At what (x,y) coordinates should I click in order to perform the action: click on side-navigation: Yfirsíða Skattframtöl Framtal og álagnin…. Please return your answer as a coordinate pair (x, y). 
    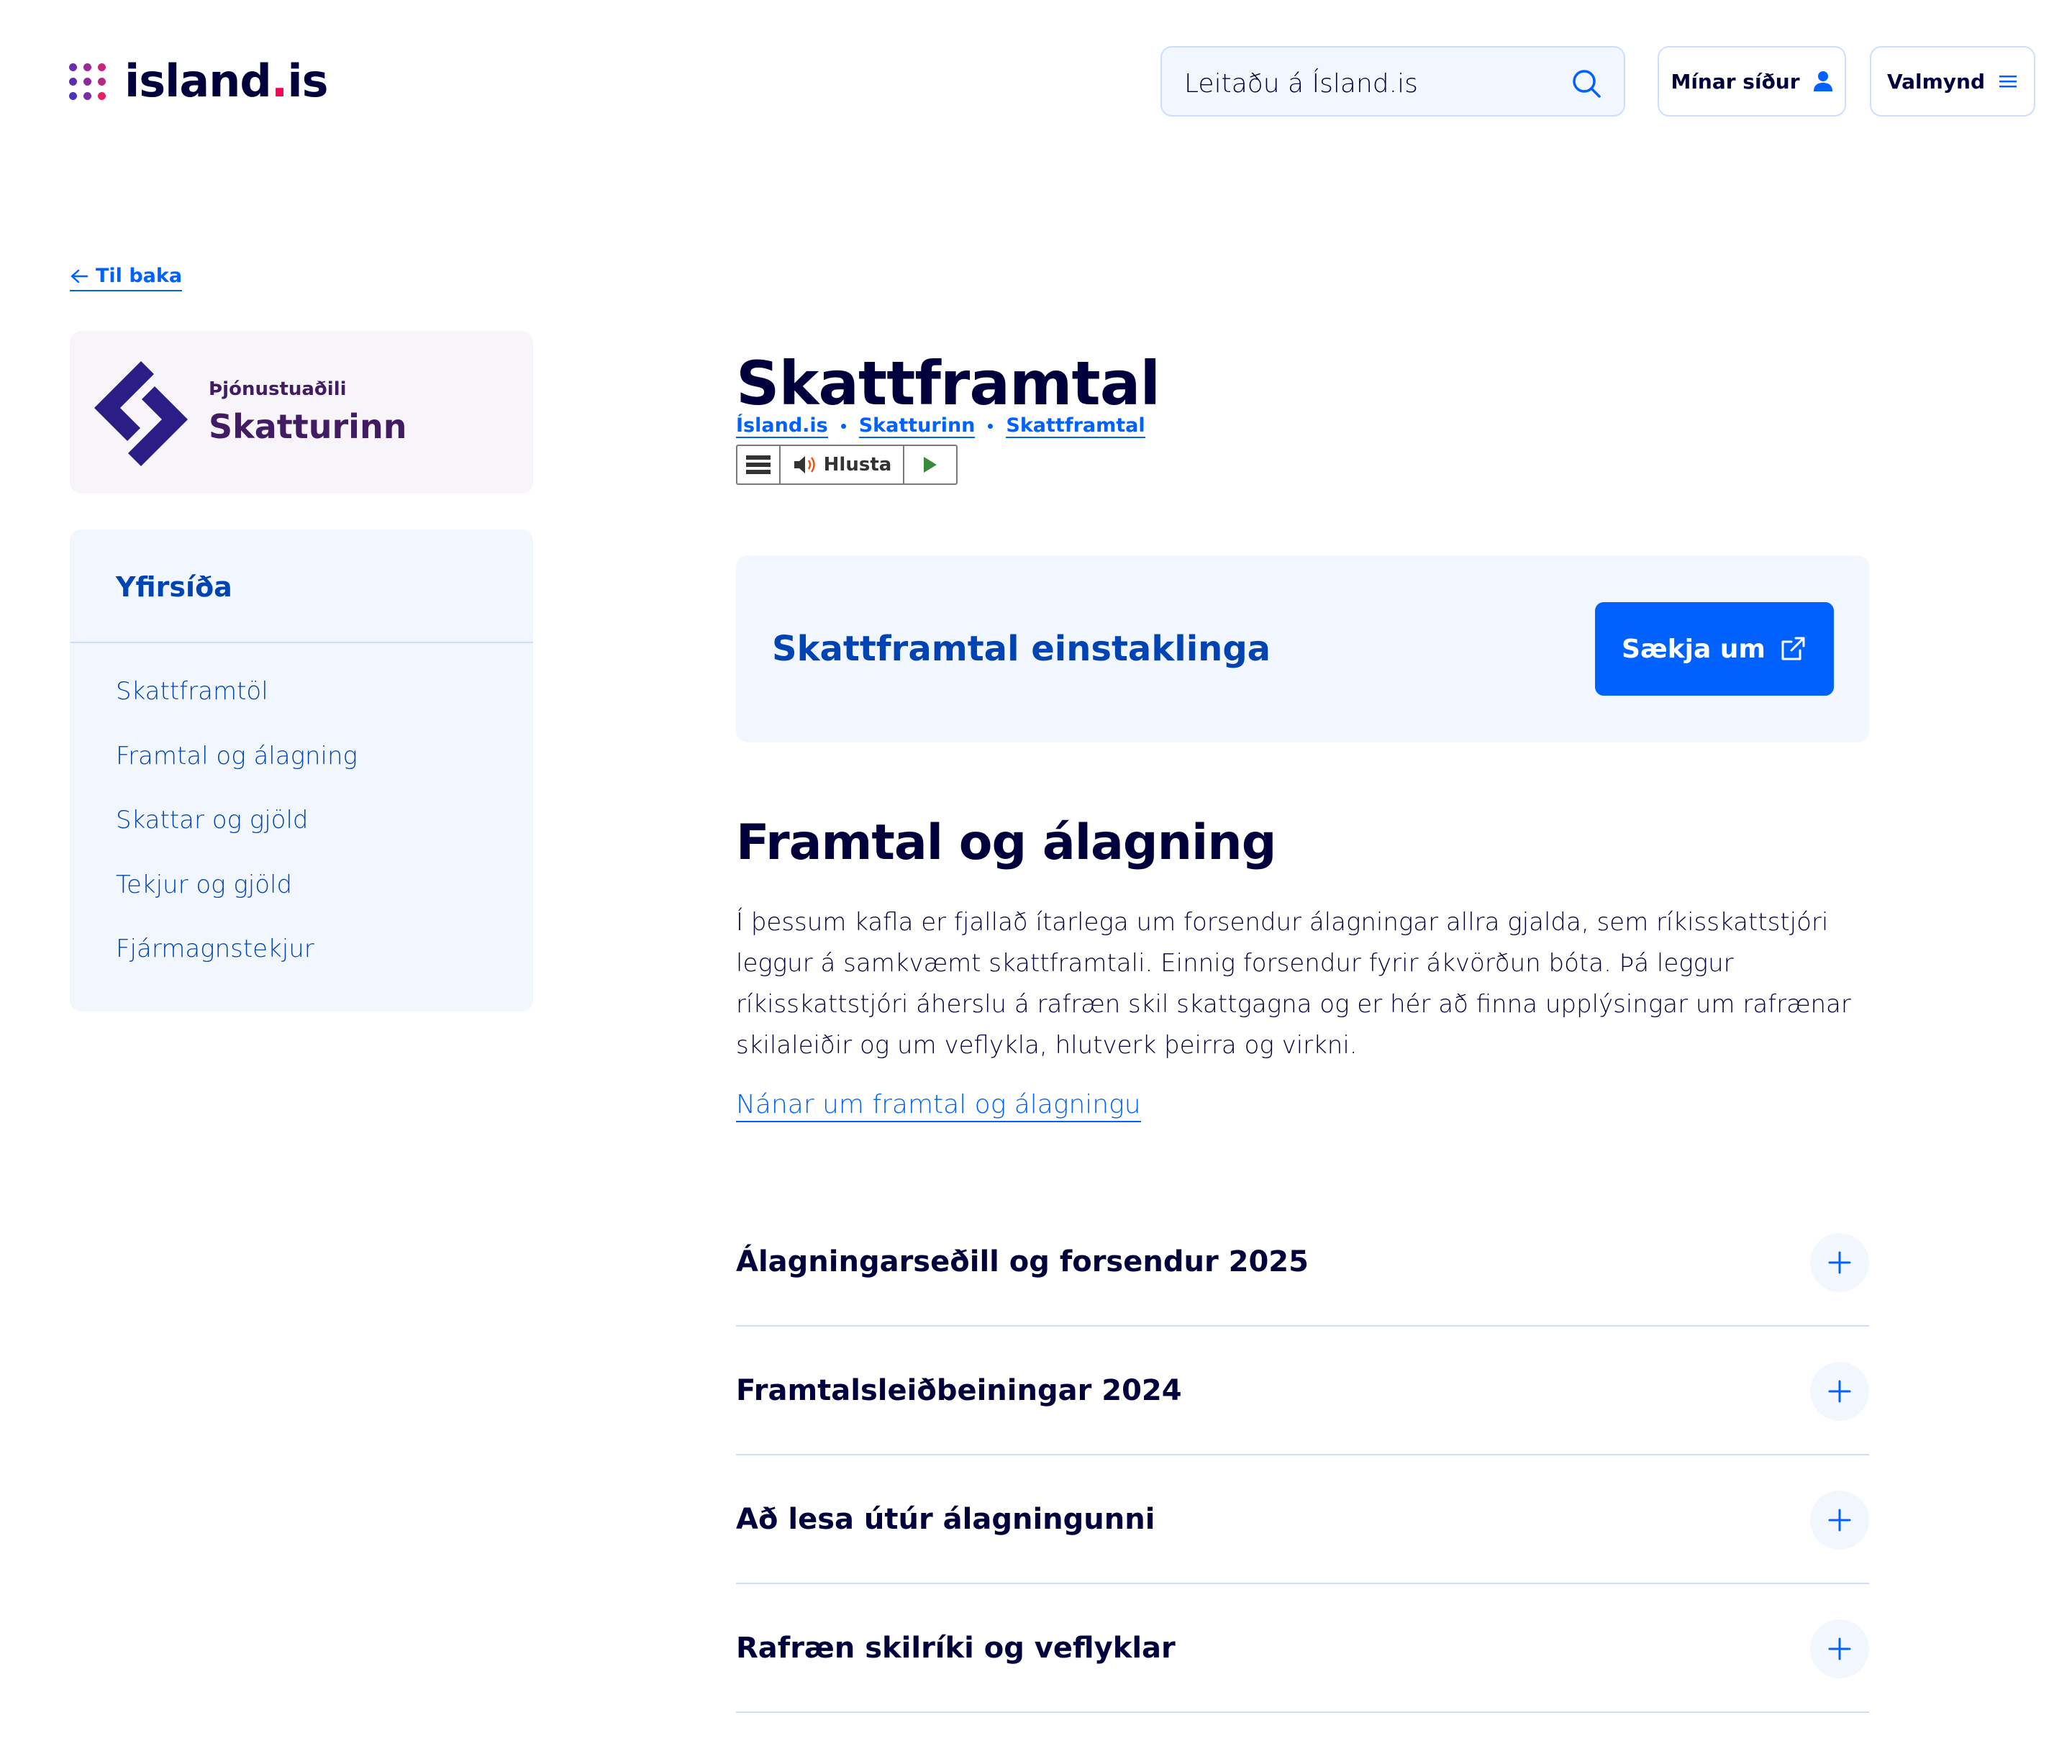
    Looking at the image, I should click on (301, 770).